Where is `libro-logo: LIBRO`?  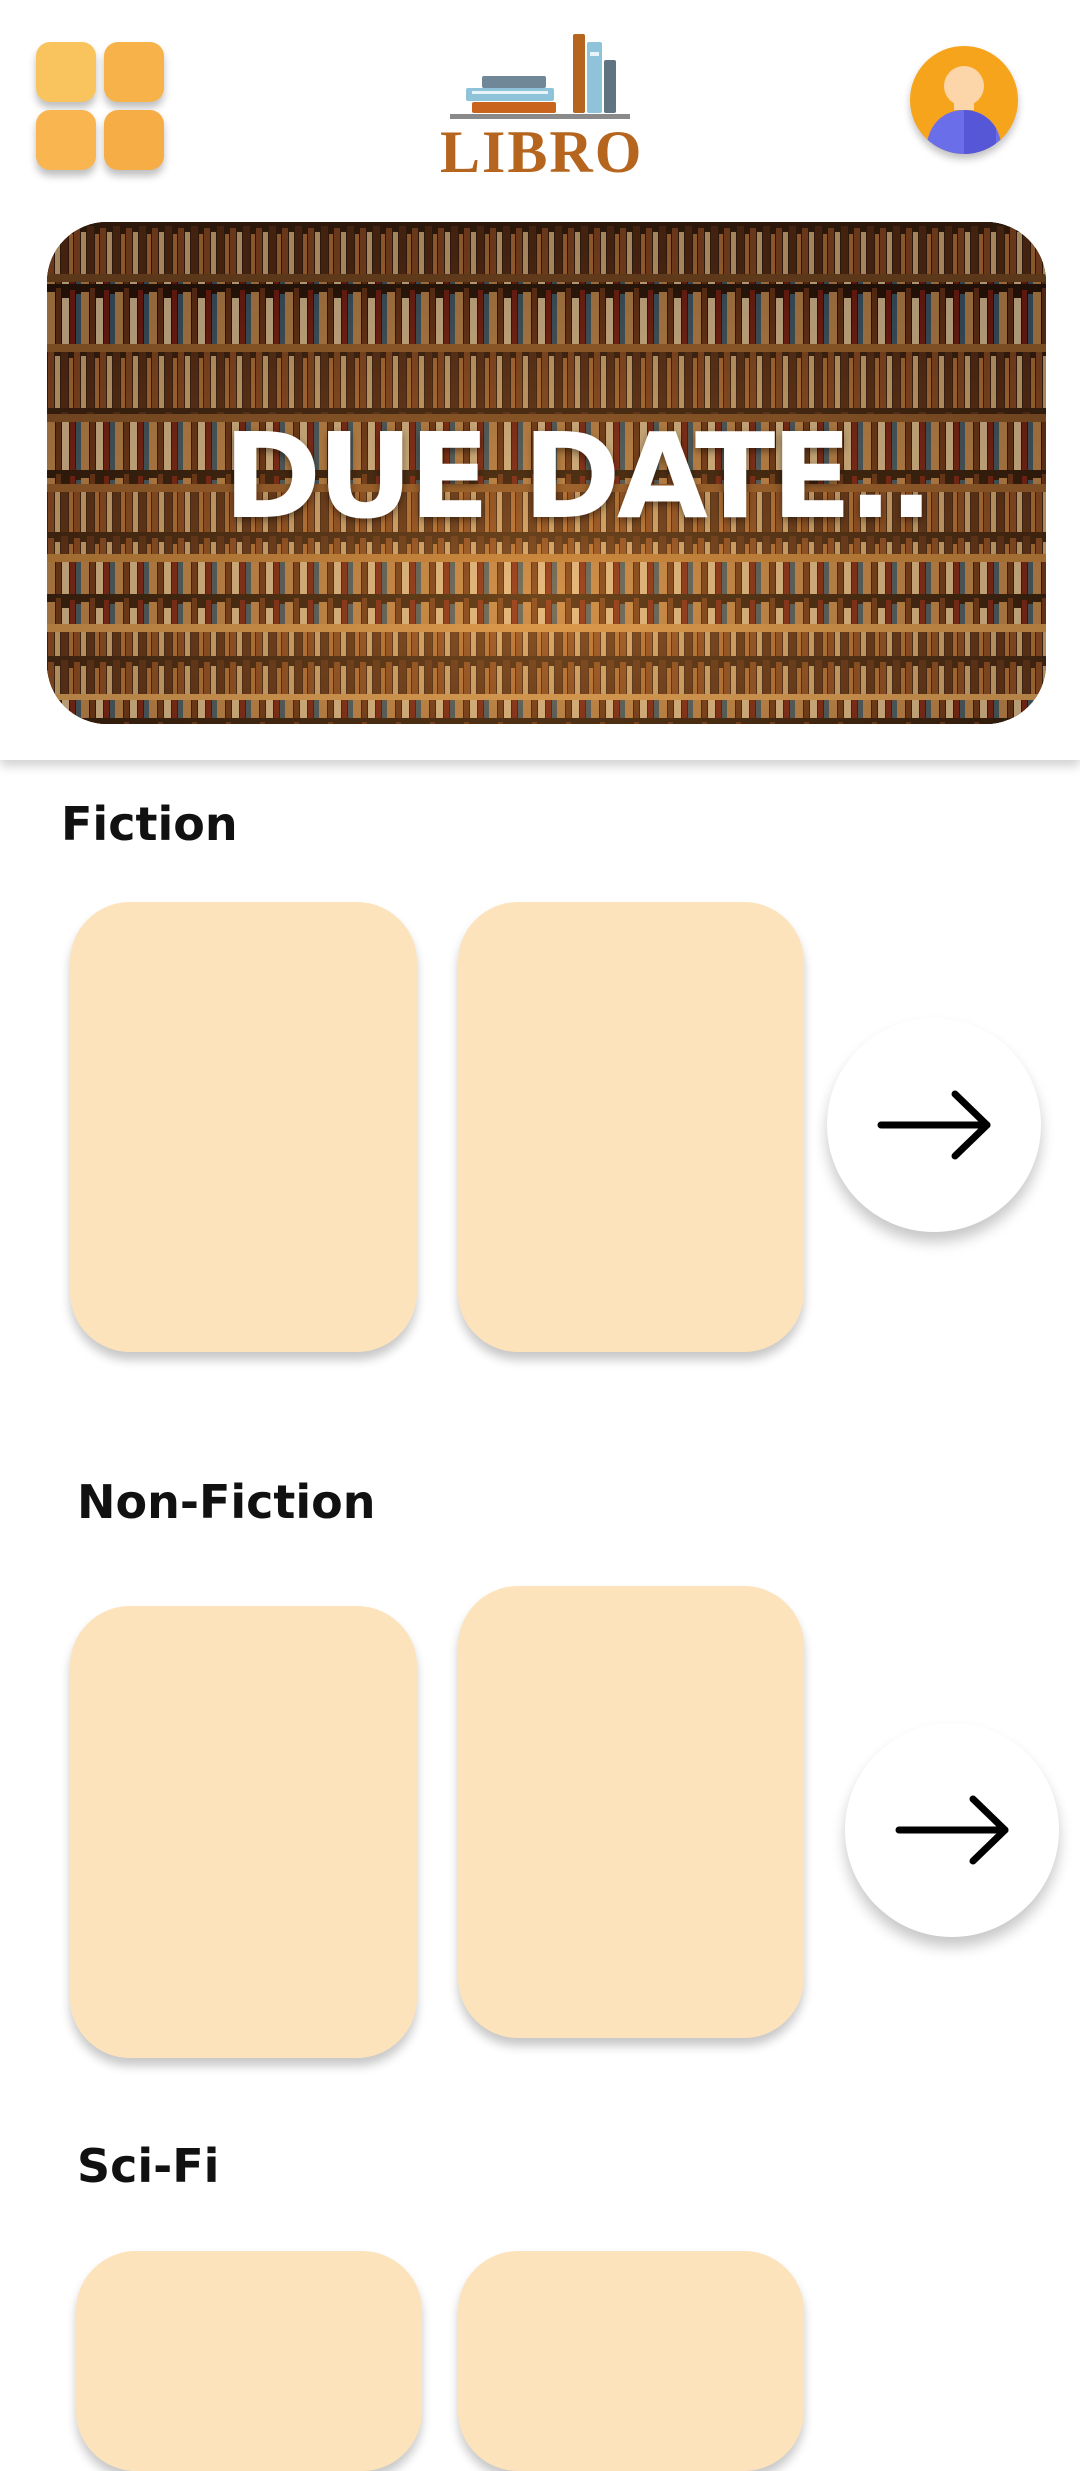 libro-logo: LIBRO is located at coordinates (540, 107).